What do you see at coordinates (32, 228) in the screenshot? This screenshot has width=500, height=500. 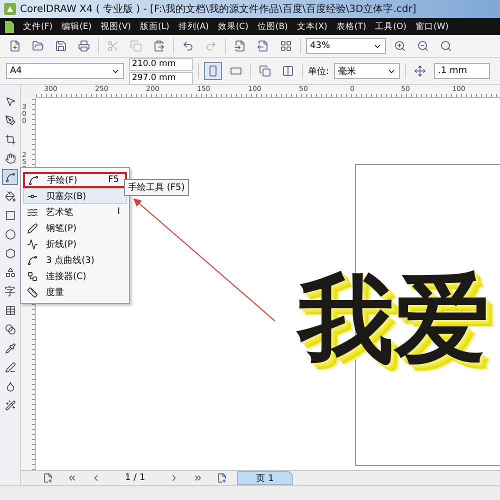 I see `pen-icon` at bounding box center [32, 228].